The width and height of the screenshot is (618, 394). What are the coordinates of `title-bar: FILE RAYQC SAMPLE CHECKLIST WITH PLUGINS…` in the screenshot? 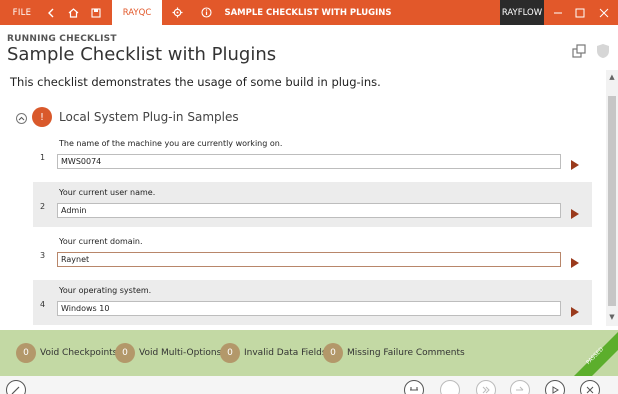 It's located at (309, 12).